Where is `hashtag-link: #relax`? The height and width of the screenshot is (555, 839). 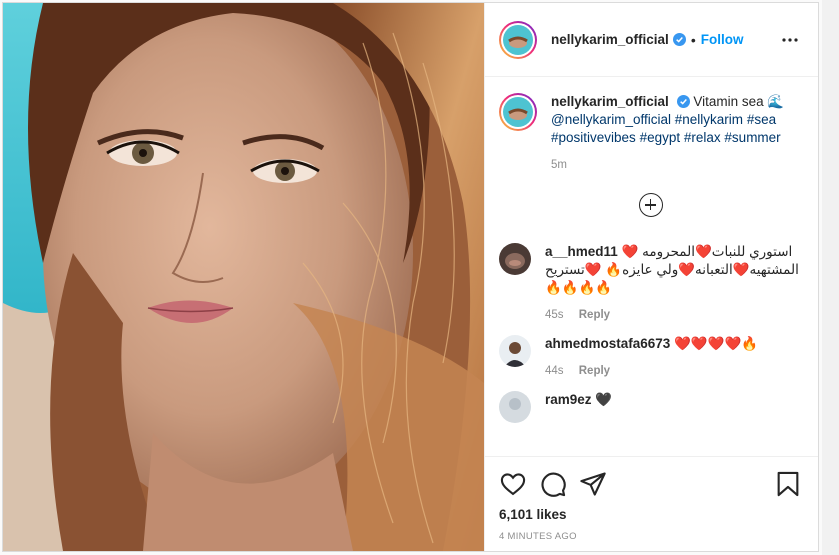 hashtag-link: #relax is located at coordinates (702, 137).